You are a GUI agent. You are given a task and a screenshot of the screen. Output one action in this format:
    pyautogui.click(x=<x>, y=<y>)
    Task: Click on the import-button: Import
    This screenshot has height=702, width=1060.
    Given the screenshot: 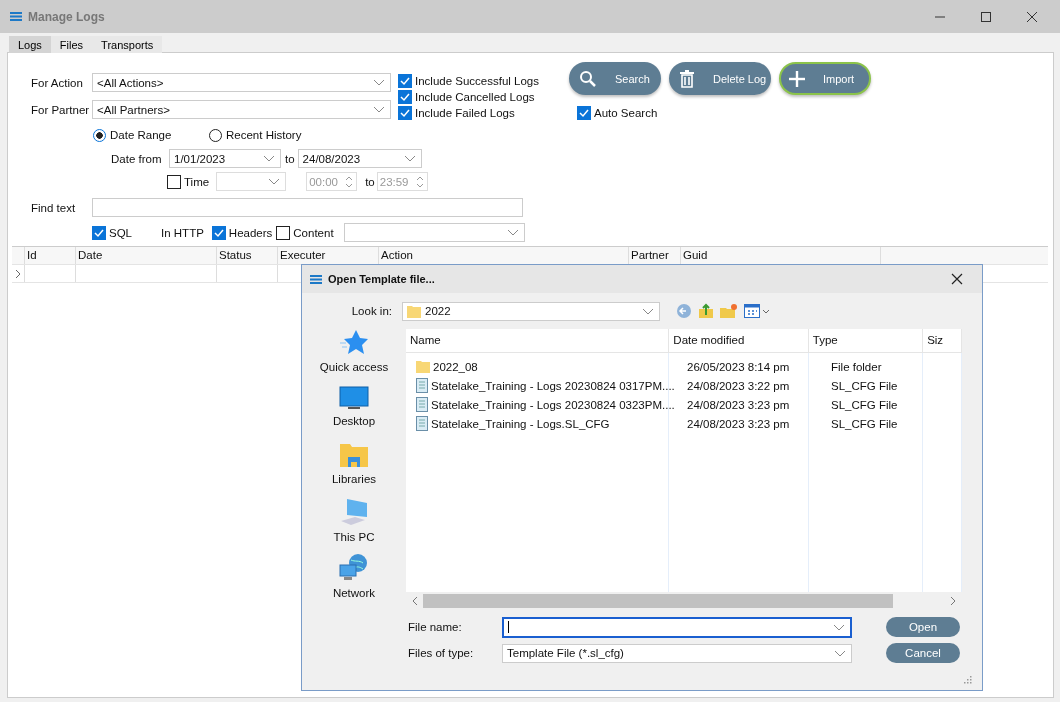 What is the action you would take?
    pyautogui.click(x=825, y=78)
    